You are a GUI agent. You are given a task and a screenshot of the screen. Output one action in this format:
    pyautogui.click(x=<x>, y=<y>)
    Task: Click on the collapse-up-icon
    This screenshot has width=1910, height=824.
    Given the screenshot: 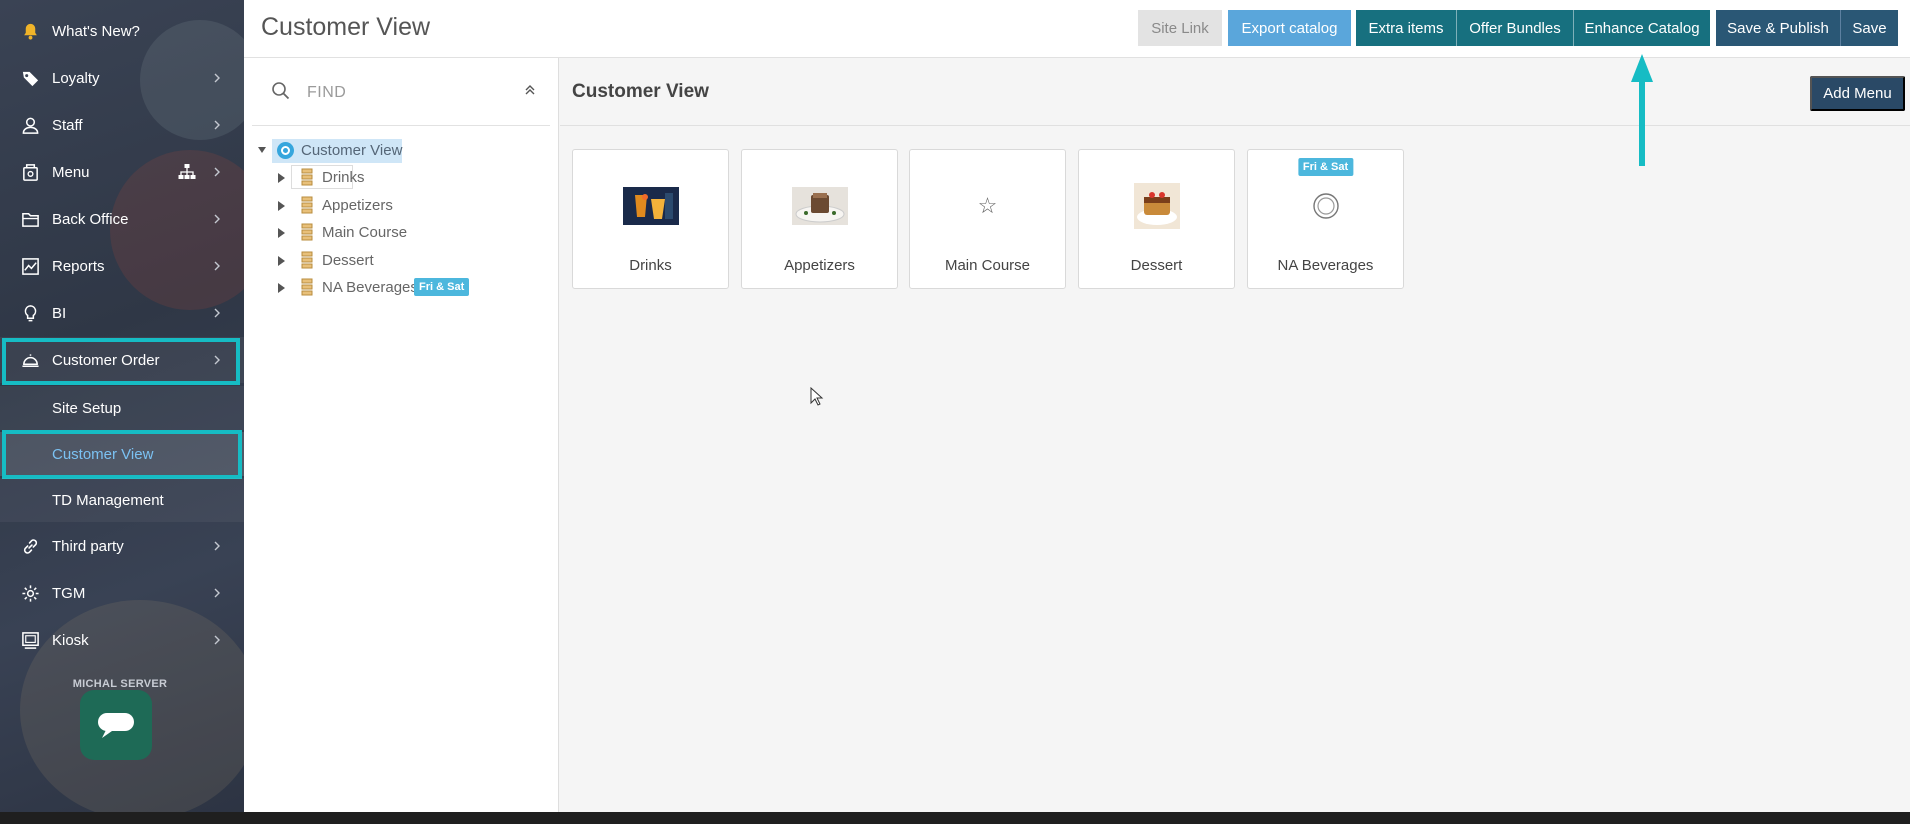 What is the action you would take?
    pyautogui.click(x=530, y=90)
    